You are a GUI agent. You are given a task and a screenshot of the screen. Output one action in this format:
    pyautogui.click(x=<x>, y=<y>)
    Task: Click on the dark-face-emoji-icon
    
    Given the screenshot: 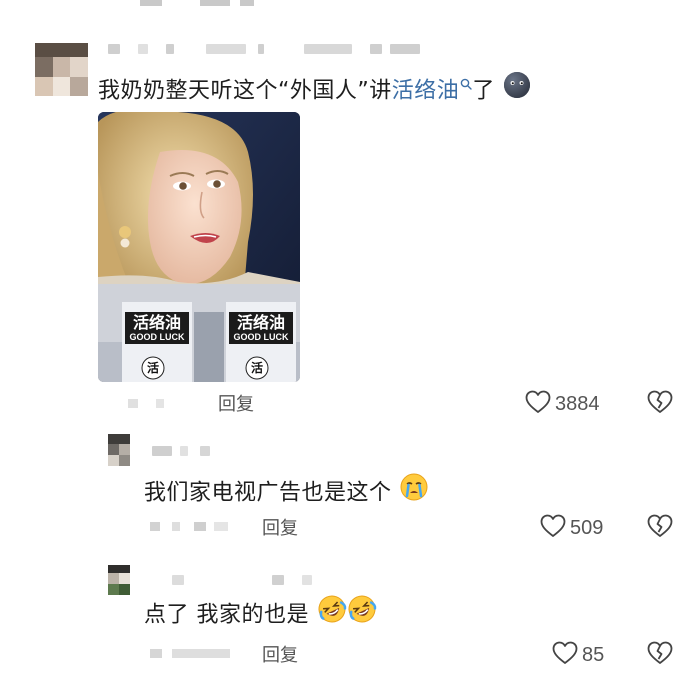 What is the action you would take?
    pyautogui.click(x=517, y=89)
    